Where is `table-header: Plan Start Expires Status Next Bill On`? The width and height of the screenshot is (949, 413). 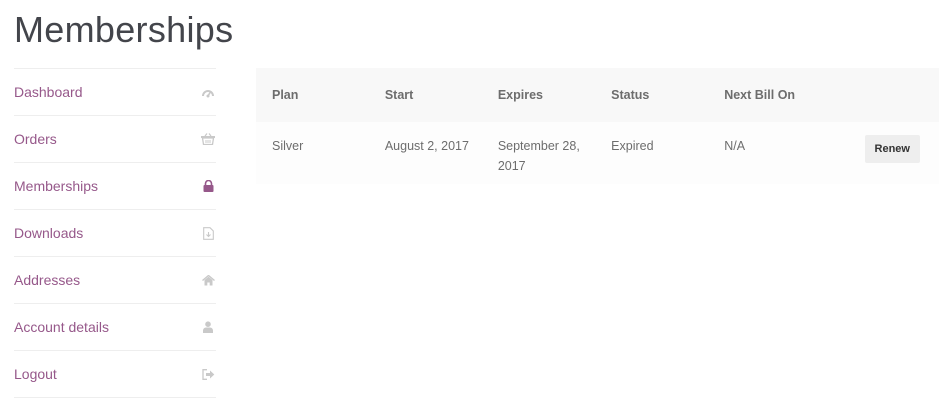
table-header: Plan Start Expires Status Next Bill On is located at coordinates (597, 95).